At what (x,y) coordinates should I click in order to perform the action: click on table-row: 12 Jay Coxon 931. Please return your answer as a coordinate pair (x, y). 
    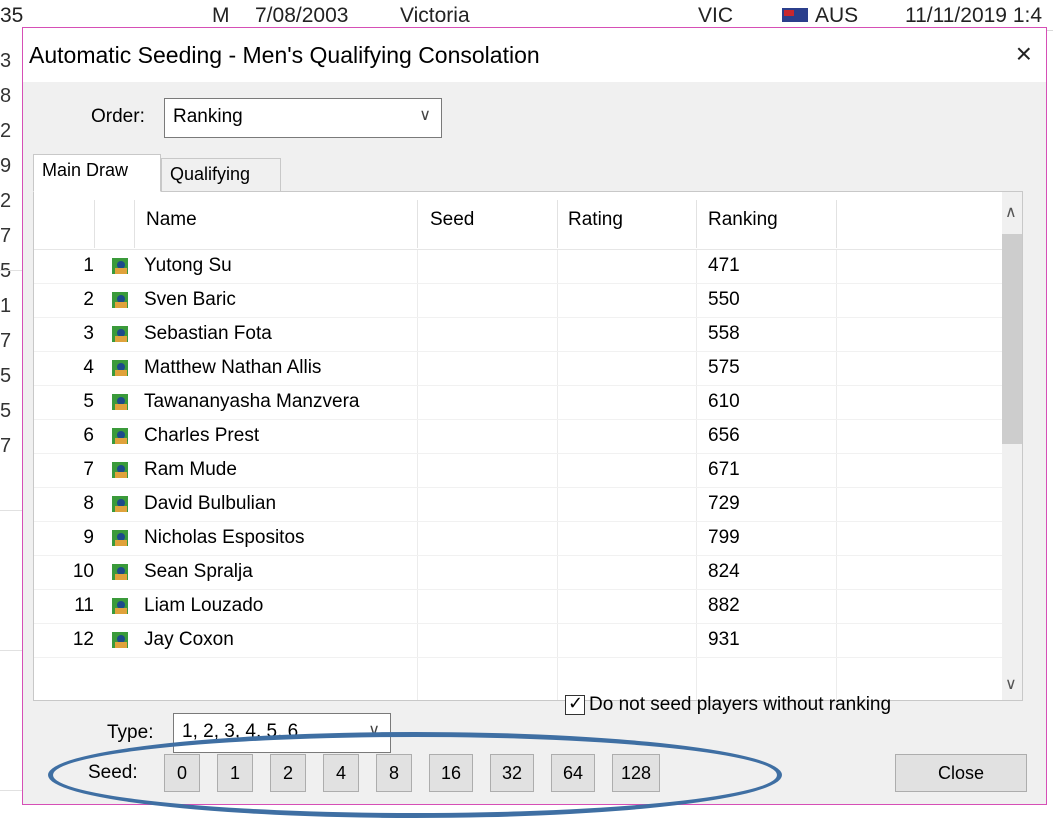
    Looking at the image, I should click on (518, 641).